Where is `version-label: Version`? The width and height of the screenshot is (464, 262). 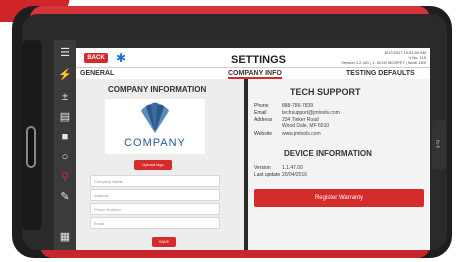 version-label: Version is located at coordinates (262, 168).